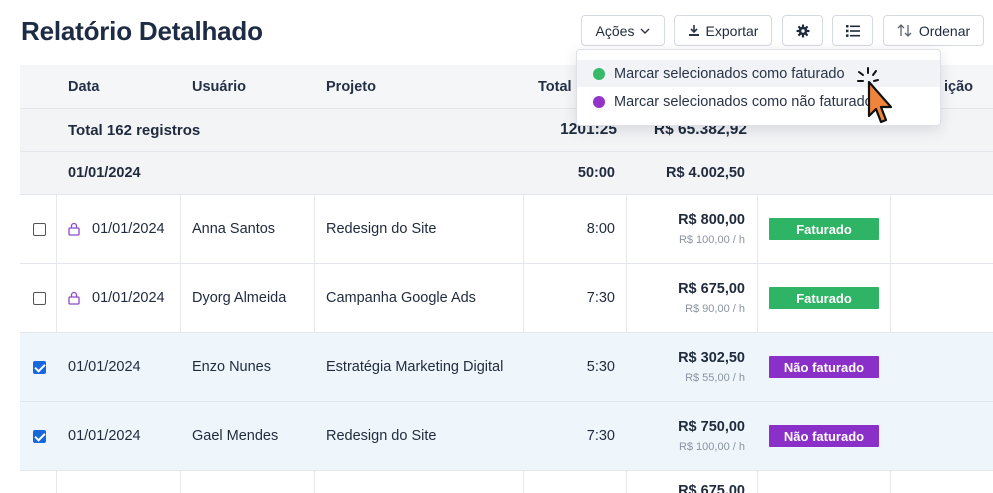  Describe the element at coordinates (711, 220) in the screenshot. I see `row-amount: R$ 800,00` at that location.